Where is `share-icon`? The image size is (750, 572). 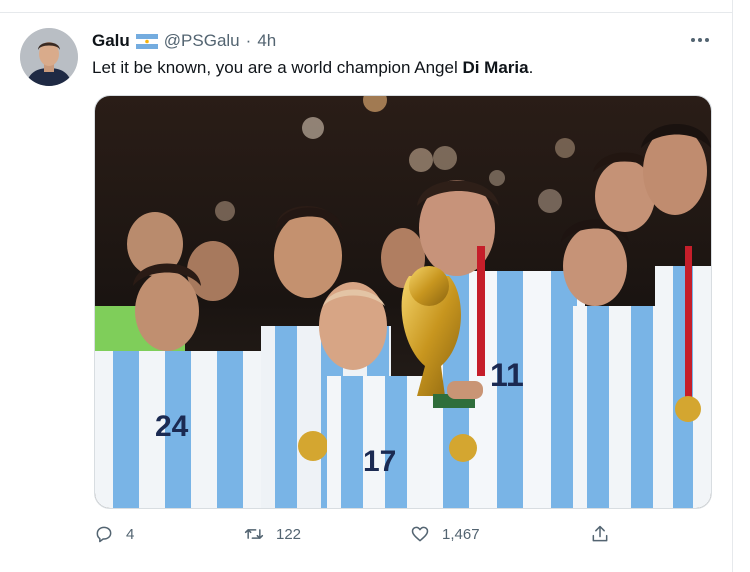 share-icon is located at coordinates (600, 533).